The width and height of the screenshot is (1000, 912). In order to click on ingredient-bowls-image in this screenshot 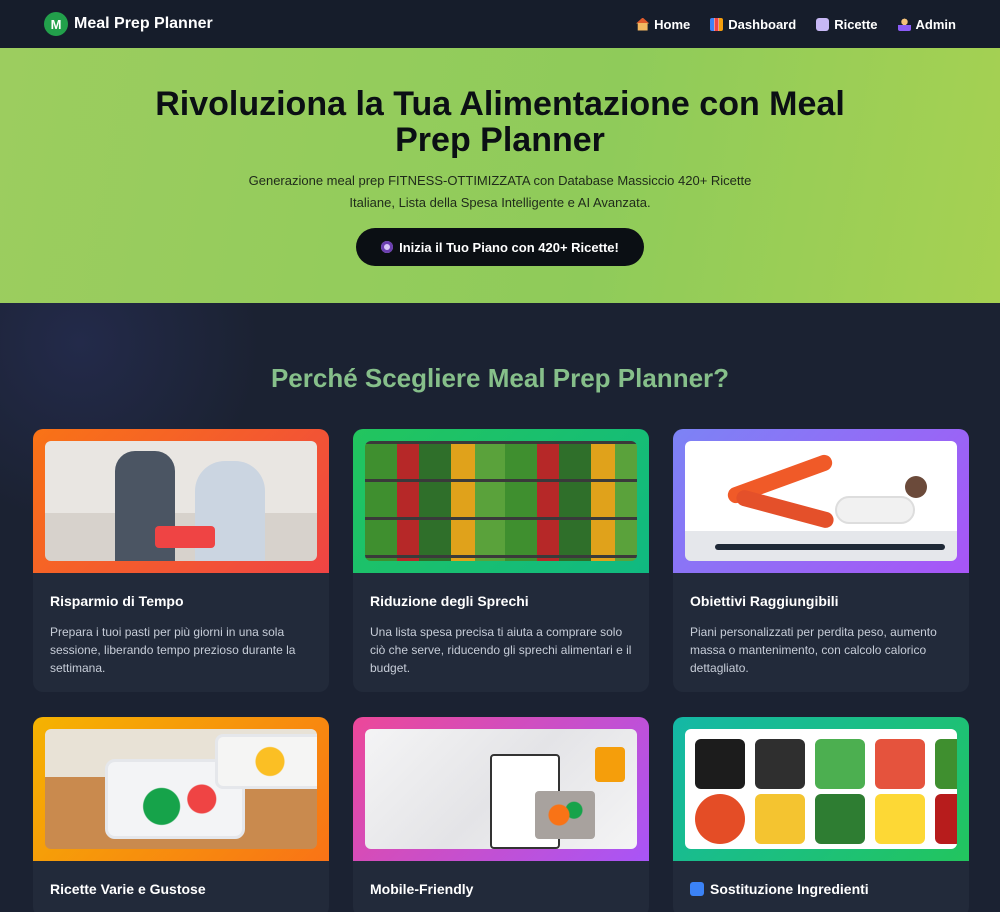, I will do `click(821, 789)`.